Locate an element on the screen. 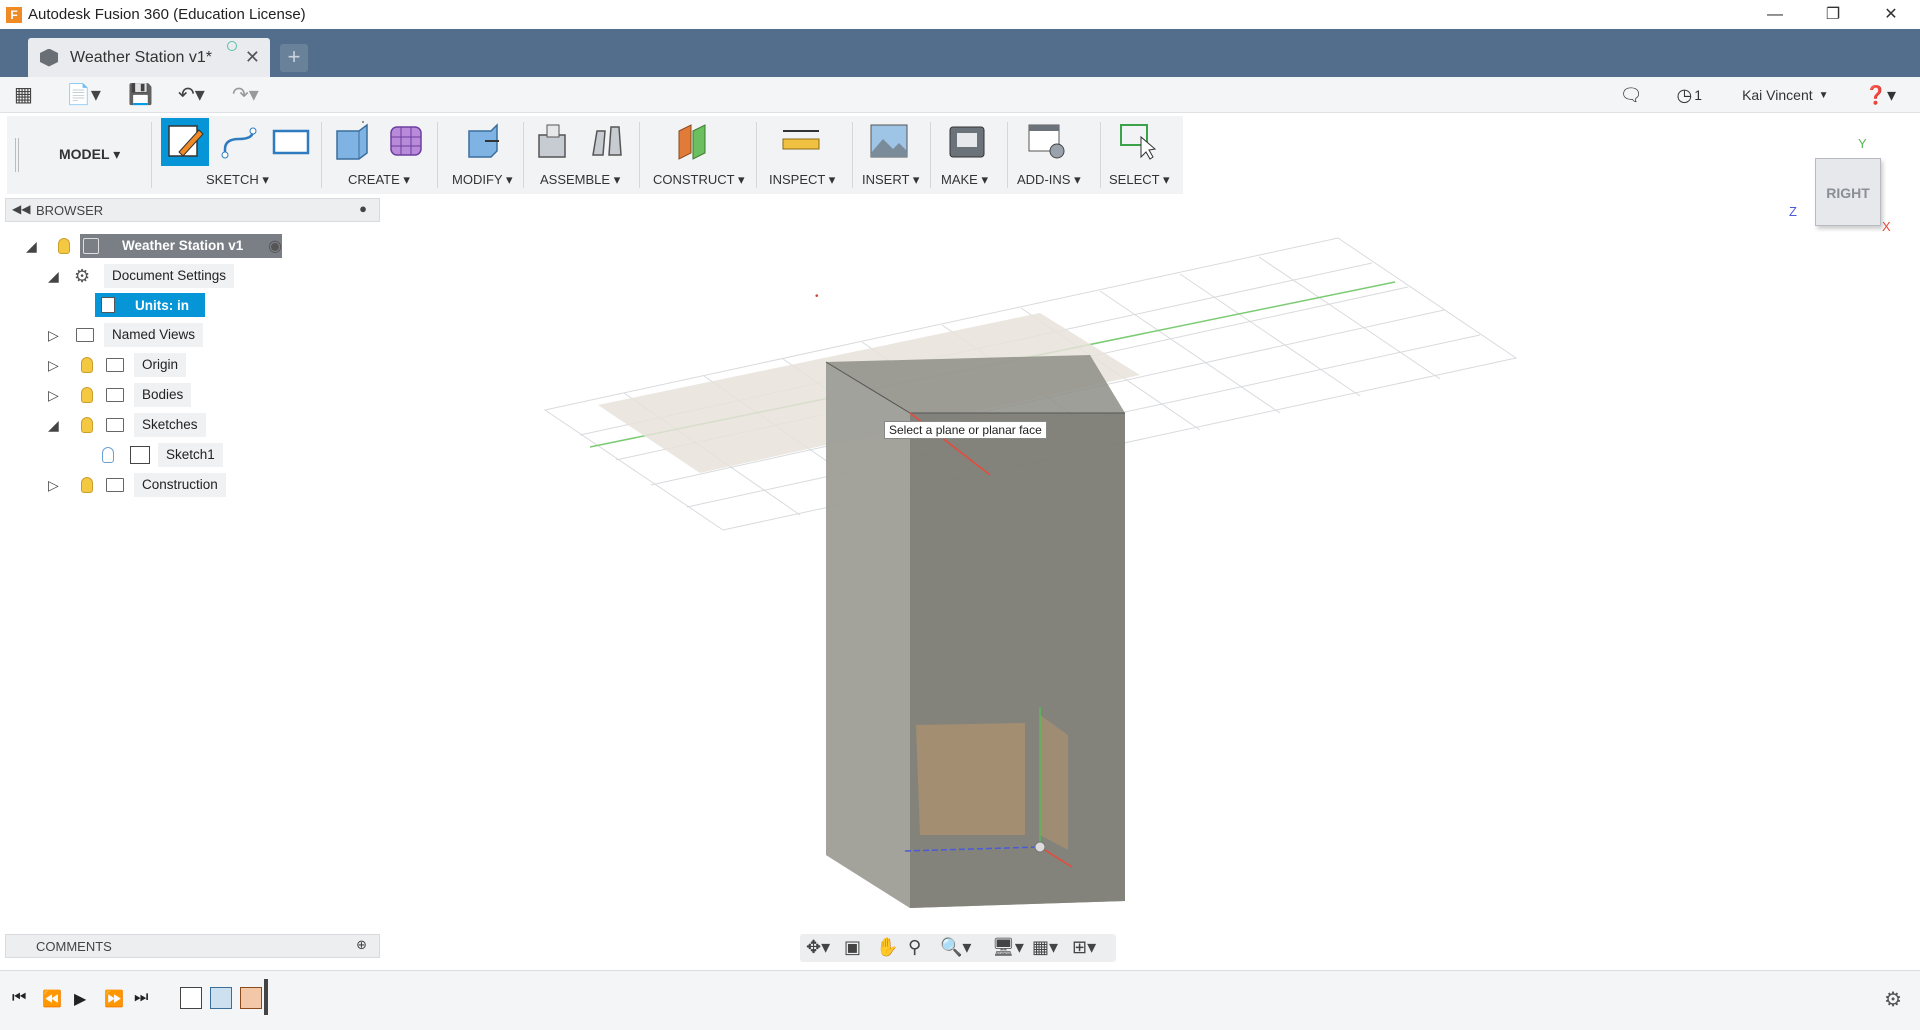 The image size is (1920, 1030). addins-menu: ADD-INS ▾ is located at coordinates (1049, 180).